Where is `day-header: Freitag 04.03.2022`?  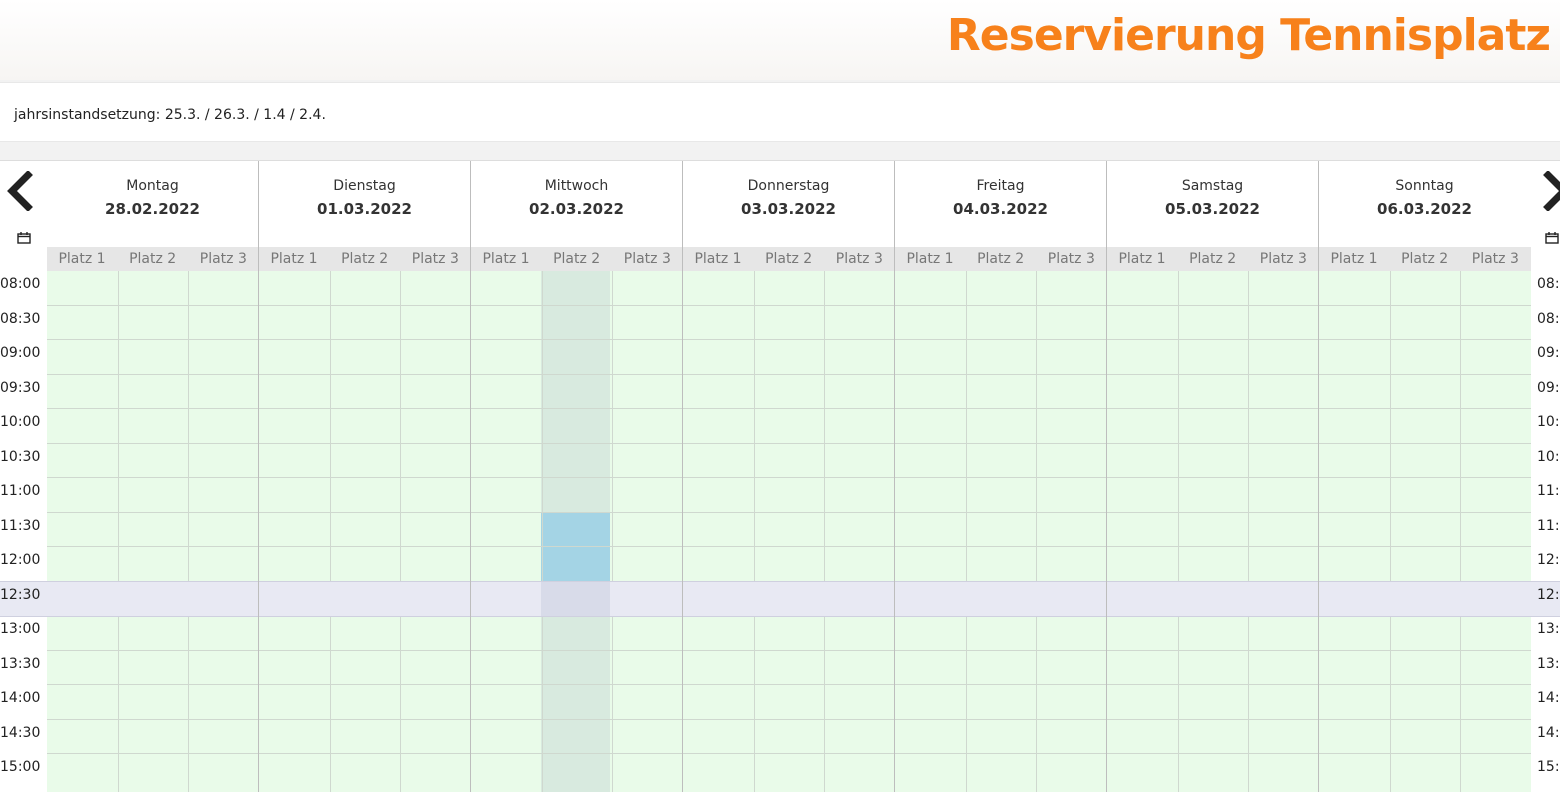
day-header: Freitag 04.03.2022 is located at coordinates (1000, 204).